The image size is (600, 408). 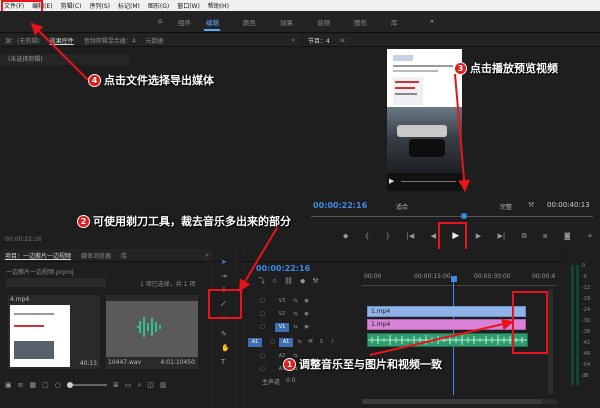 What do you see at coordinates (83, 221) in the screenshot?
I see `annotation-number: 2` at bounding box center [83, 221].